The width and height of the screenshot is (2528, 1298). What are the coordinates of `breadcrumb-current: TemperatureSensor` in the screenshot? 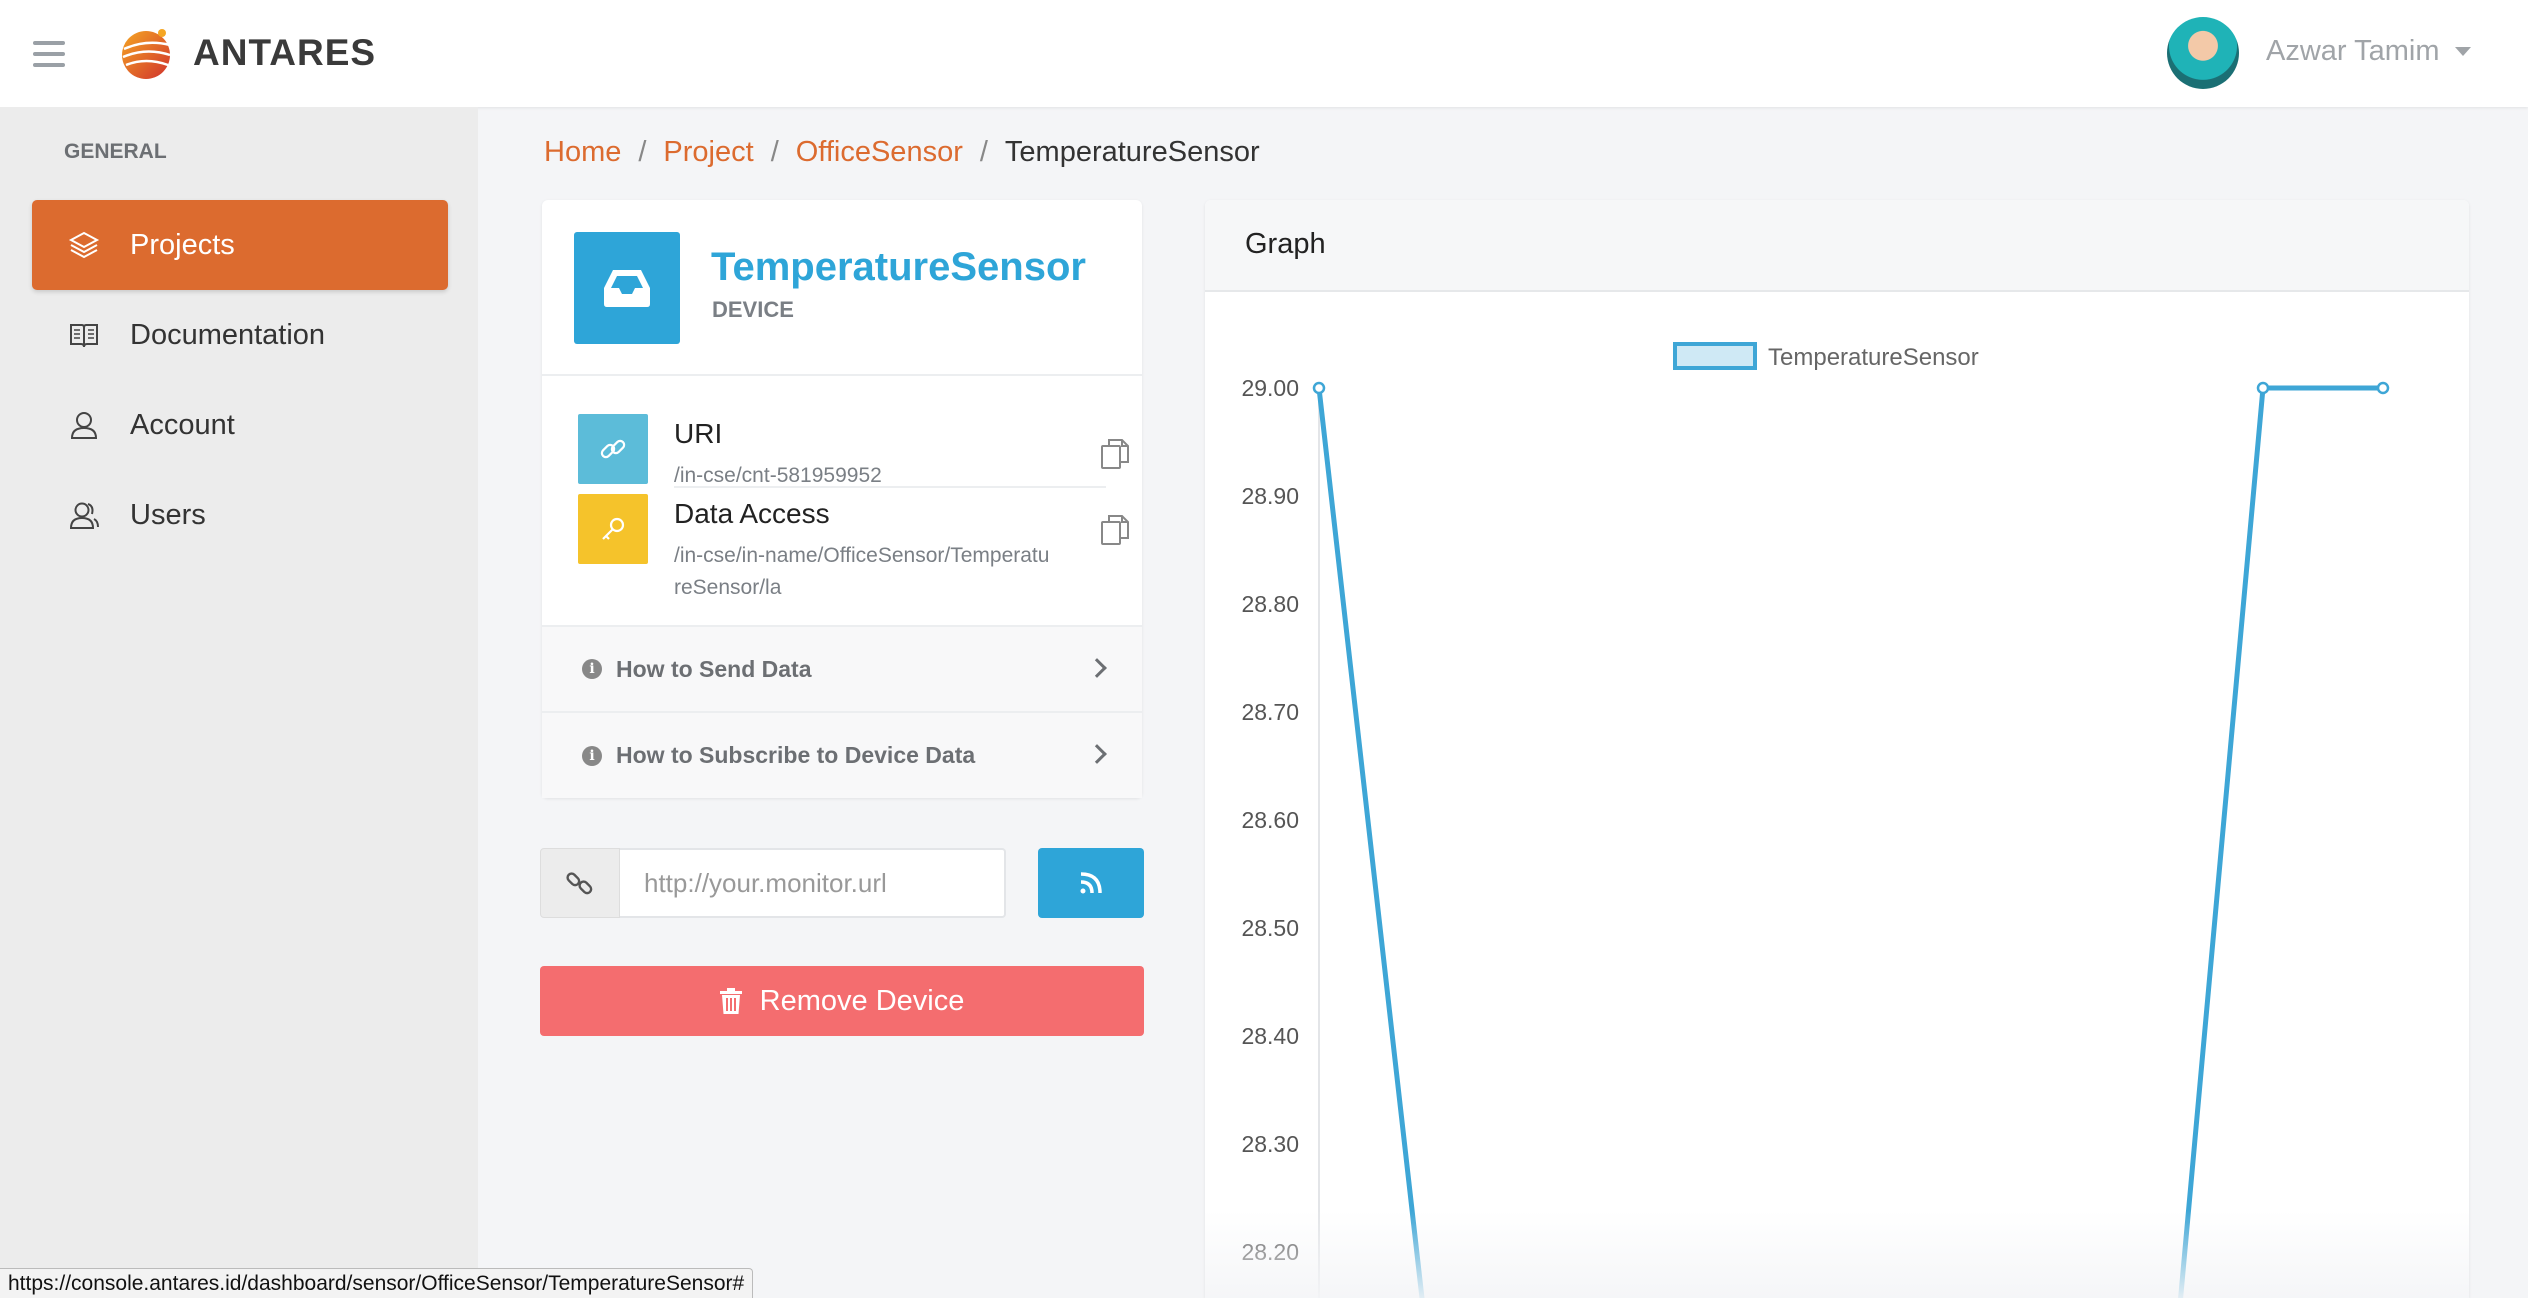 It's located at (1132, 152).